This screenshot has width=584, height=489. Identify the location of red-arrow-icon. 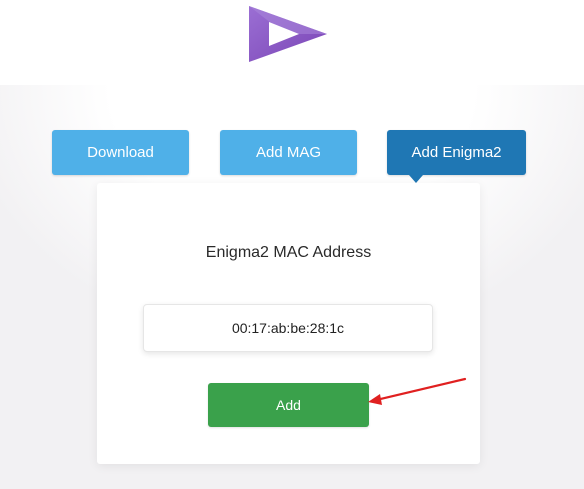
(417, 391).